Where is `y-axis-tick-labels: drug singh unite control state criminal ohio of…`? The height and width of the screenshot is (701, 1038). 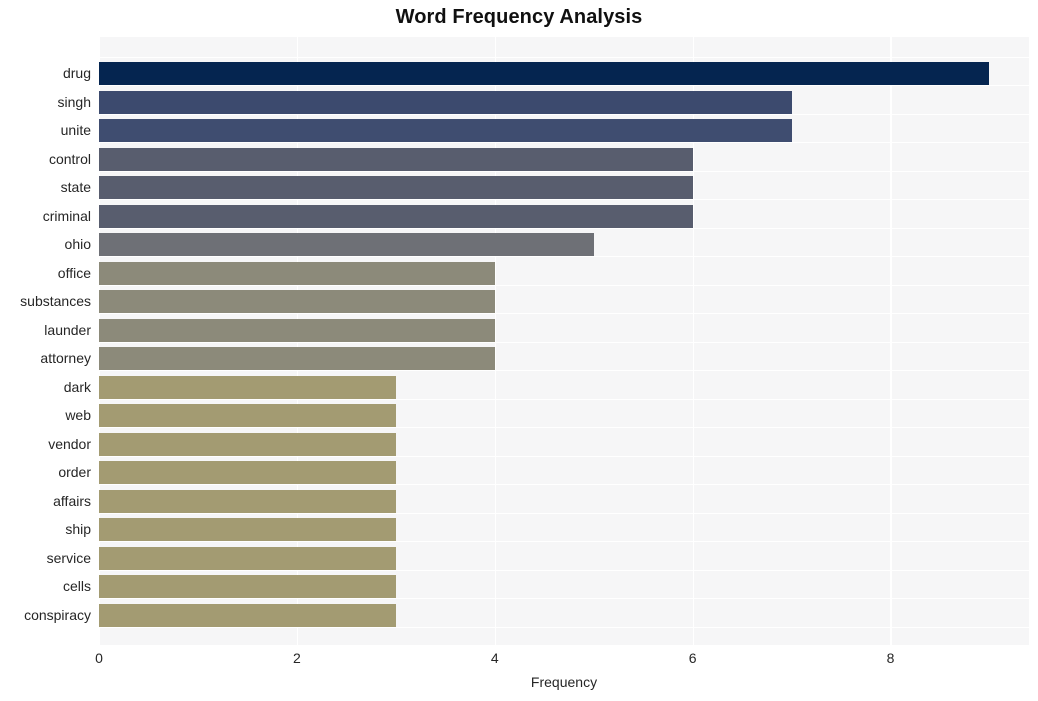 y-axis-tick-labels: drug singh unite control state criminal ohio of… is located at coordinates (45, 341).